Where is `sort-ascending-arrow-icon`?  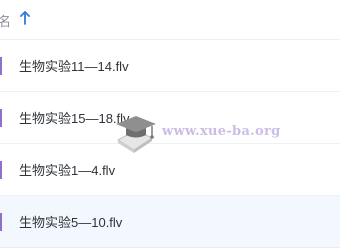 sort-ascending-arrow-icon is located at coordinates (25, 18).